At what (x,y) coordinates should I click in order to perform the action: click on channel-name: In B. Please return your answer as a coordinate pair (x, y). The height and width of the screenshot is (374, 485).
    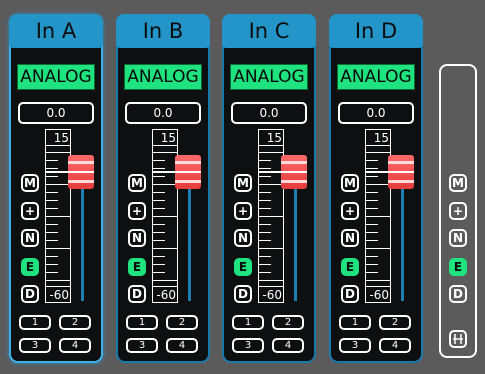
    Looking at the image, I should click on (163, 31).